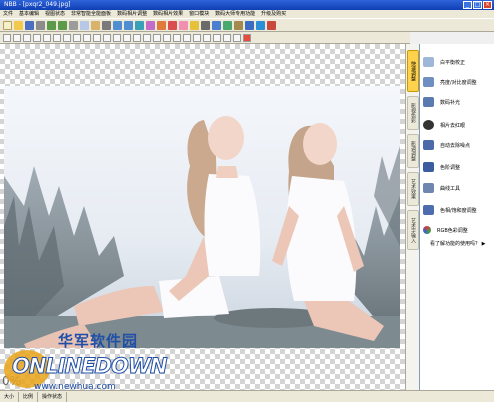  What do you see at coordinates (427, 230) in the screenshot?
I see `rgb-icon` at bounding box center [427, 230].